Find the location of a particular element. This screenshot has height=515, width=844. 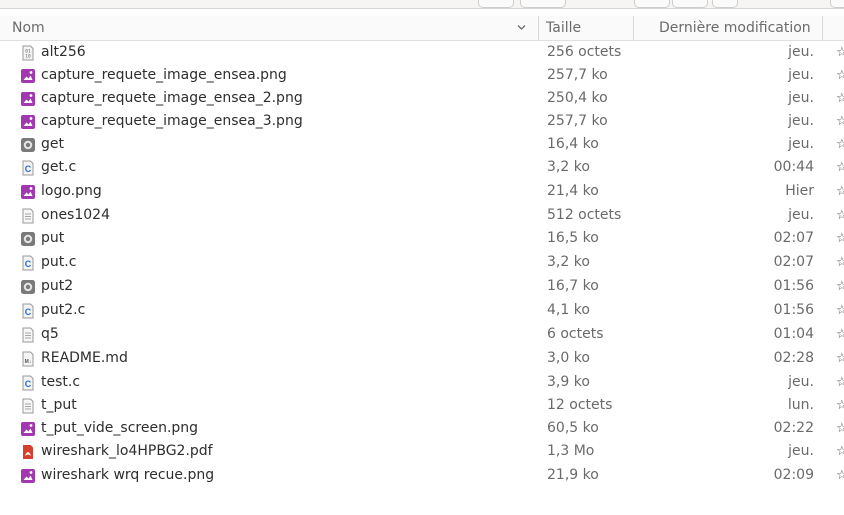

column-header-modified: Dernière modification is located at coordinates (735, 28).